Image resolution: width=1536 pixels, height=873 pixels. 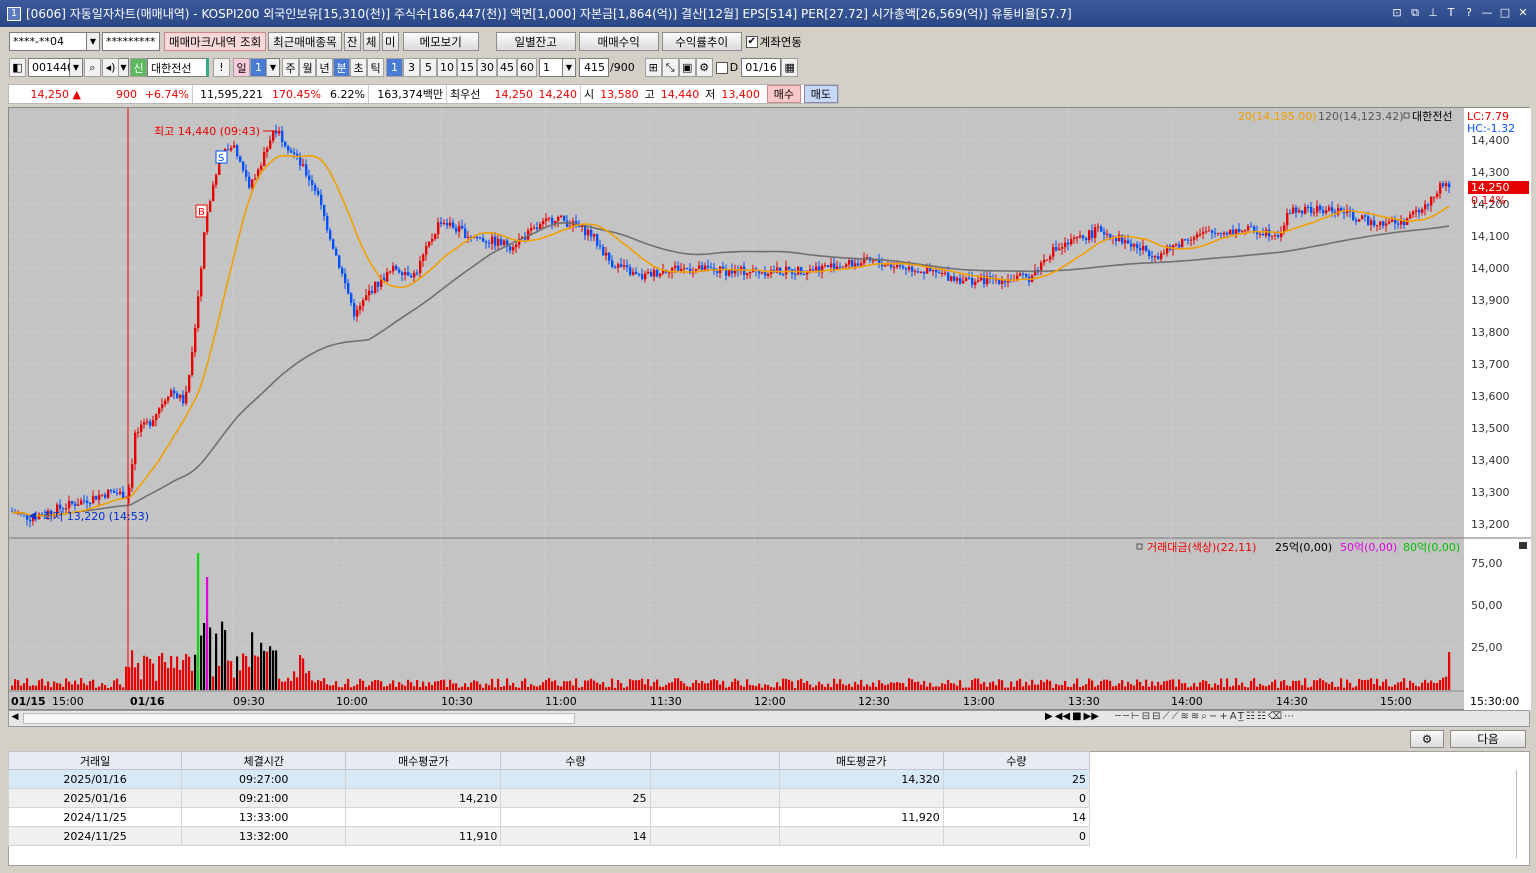 What do you see at coordinates (1136, 716) in the screenshot?
I see `hline-tool-icon: ⊢` at bounding box center [1136, 716].